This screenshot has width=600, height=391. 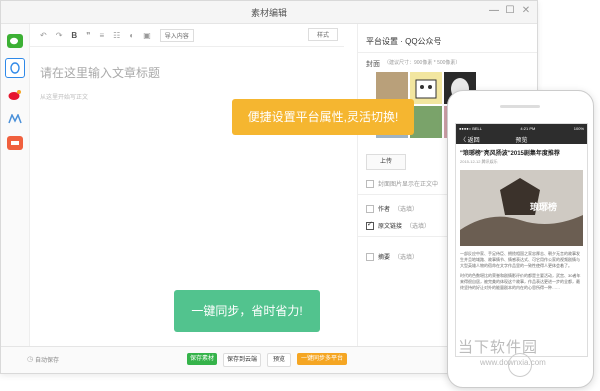 What do you see at coordinates (322, 359) in the screenshot?
I see `sync-platforms-button: 一键同步多平台` at bounding box center [322, 359].